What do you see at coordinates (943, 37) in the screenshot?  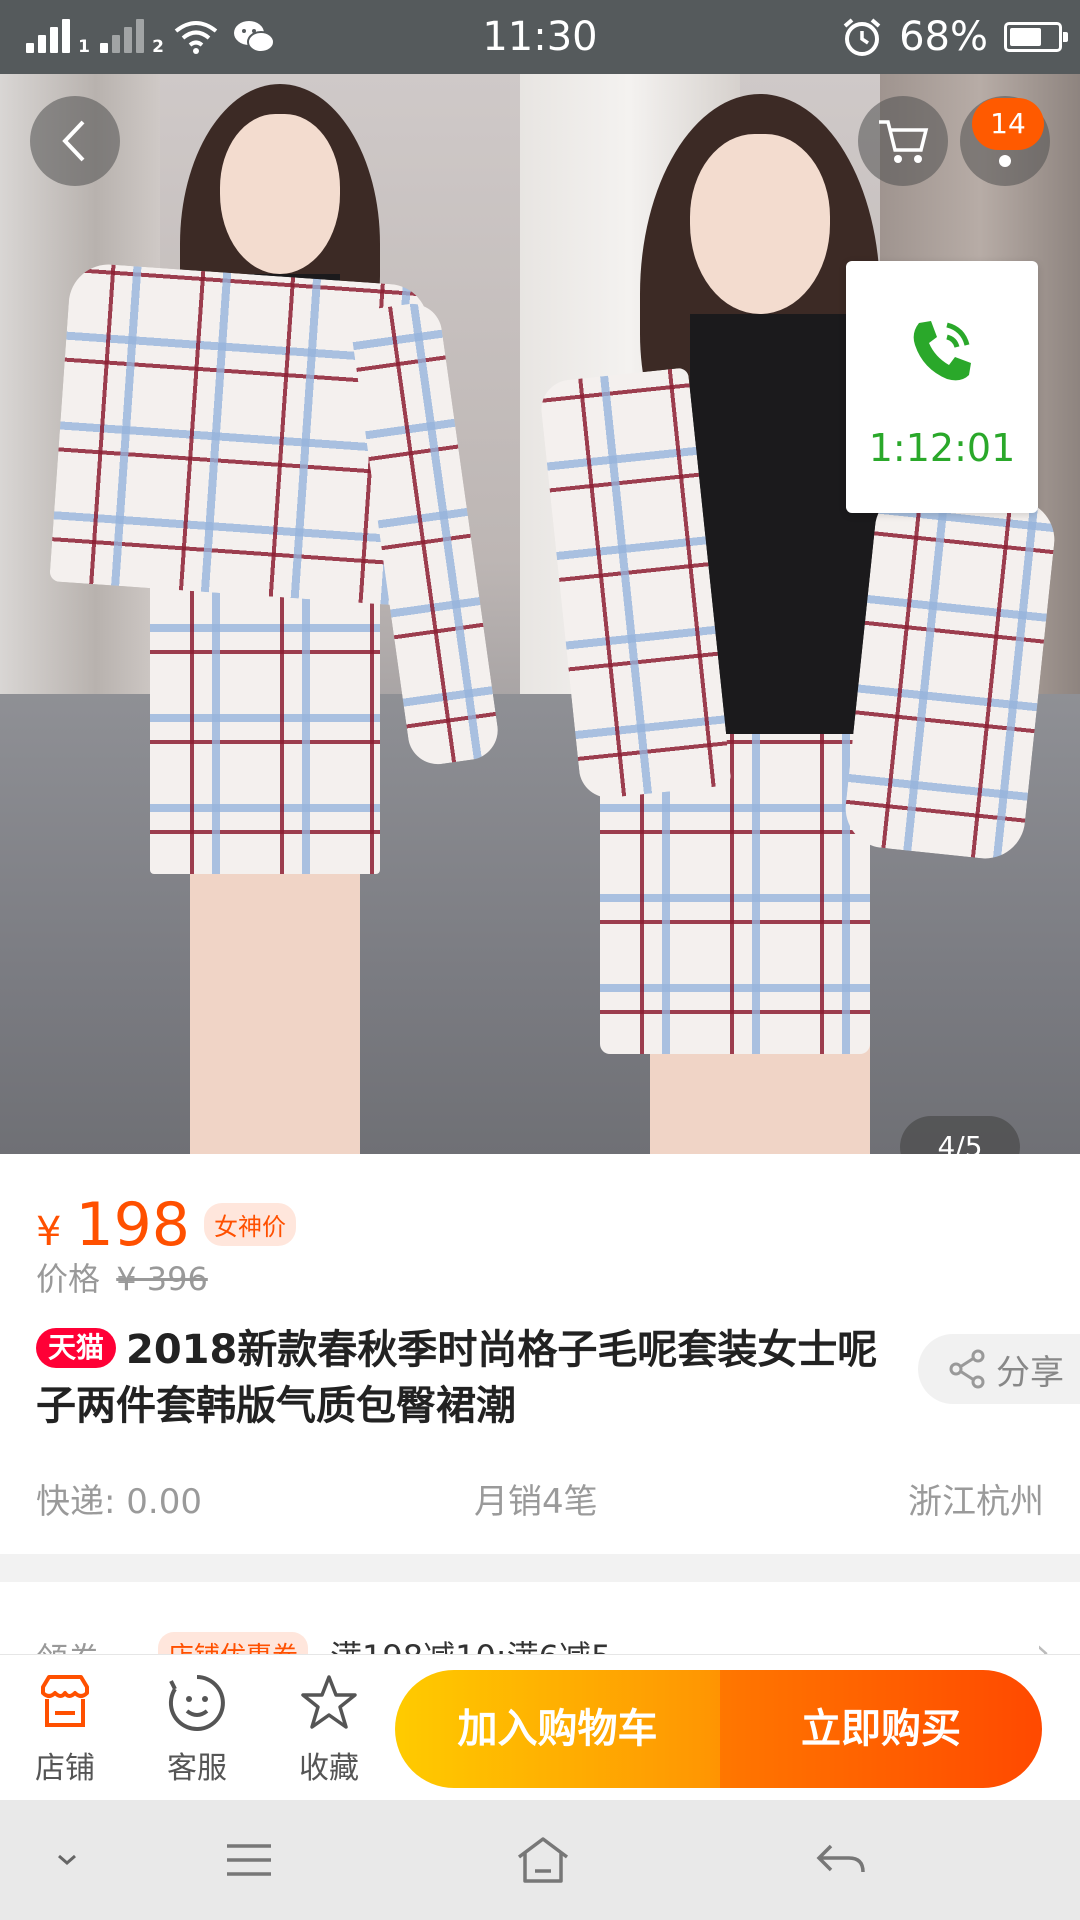 I see `battery-percent: 68%` at bounding box center [943, 37].